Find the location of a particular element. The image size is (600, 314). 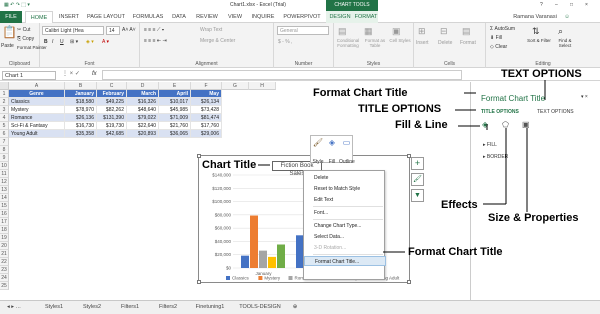

table-cell: $29,006 is located at coordinates (206, 134).